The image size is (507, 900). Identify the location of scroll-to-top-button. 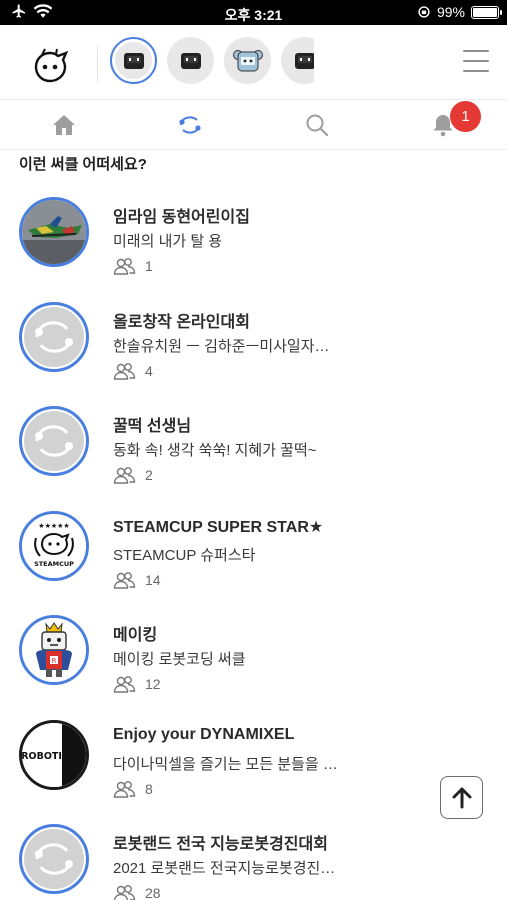
(461, 797).